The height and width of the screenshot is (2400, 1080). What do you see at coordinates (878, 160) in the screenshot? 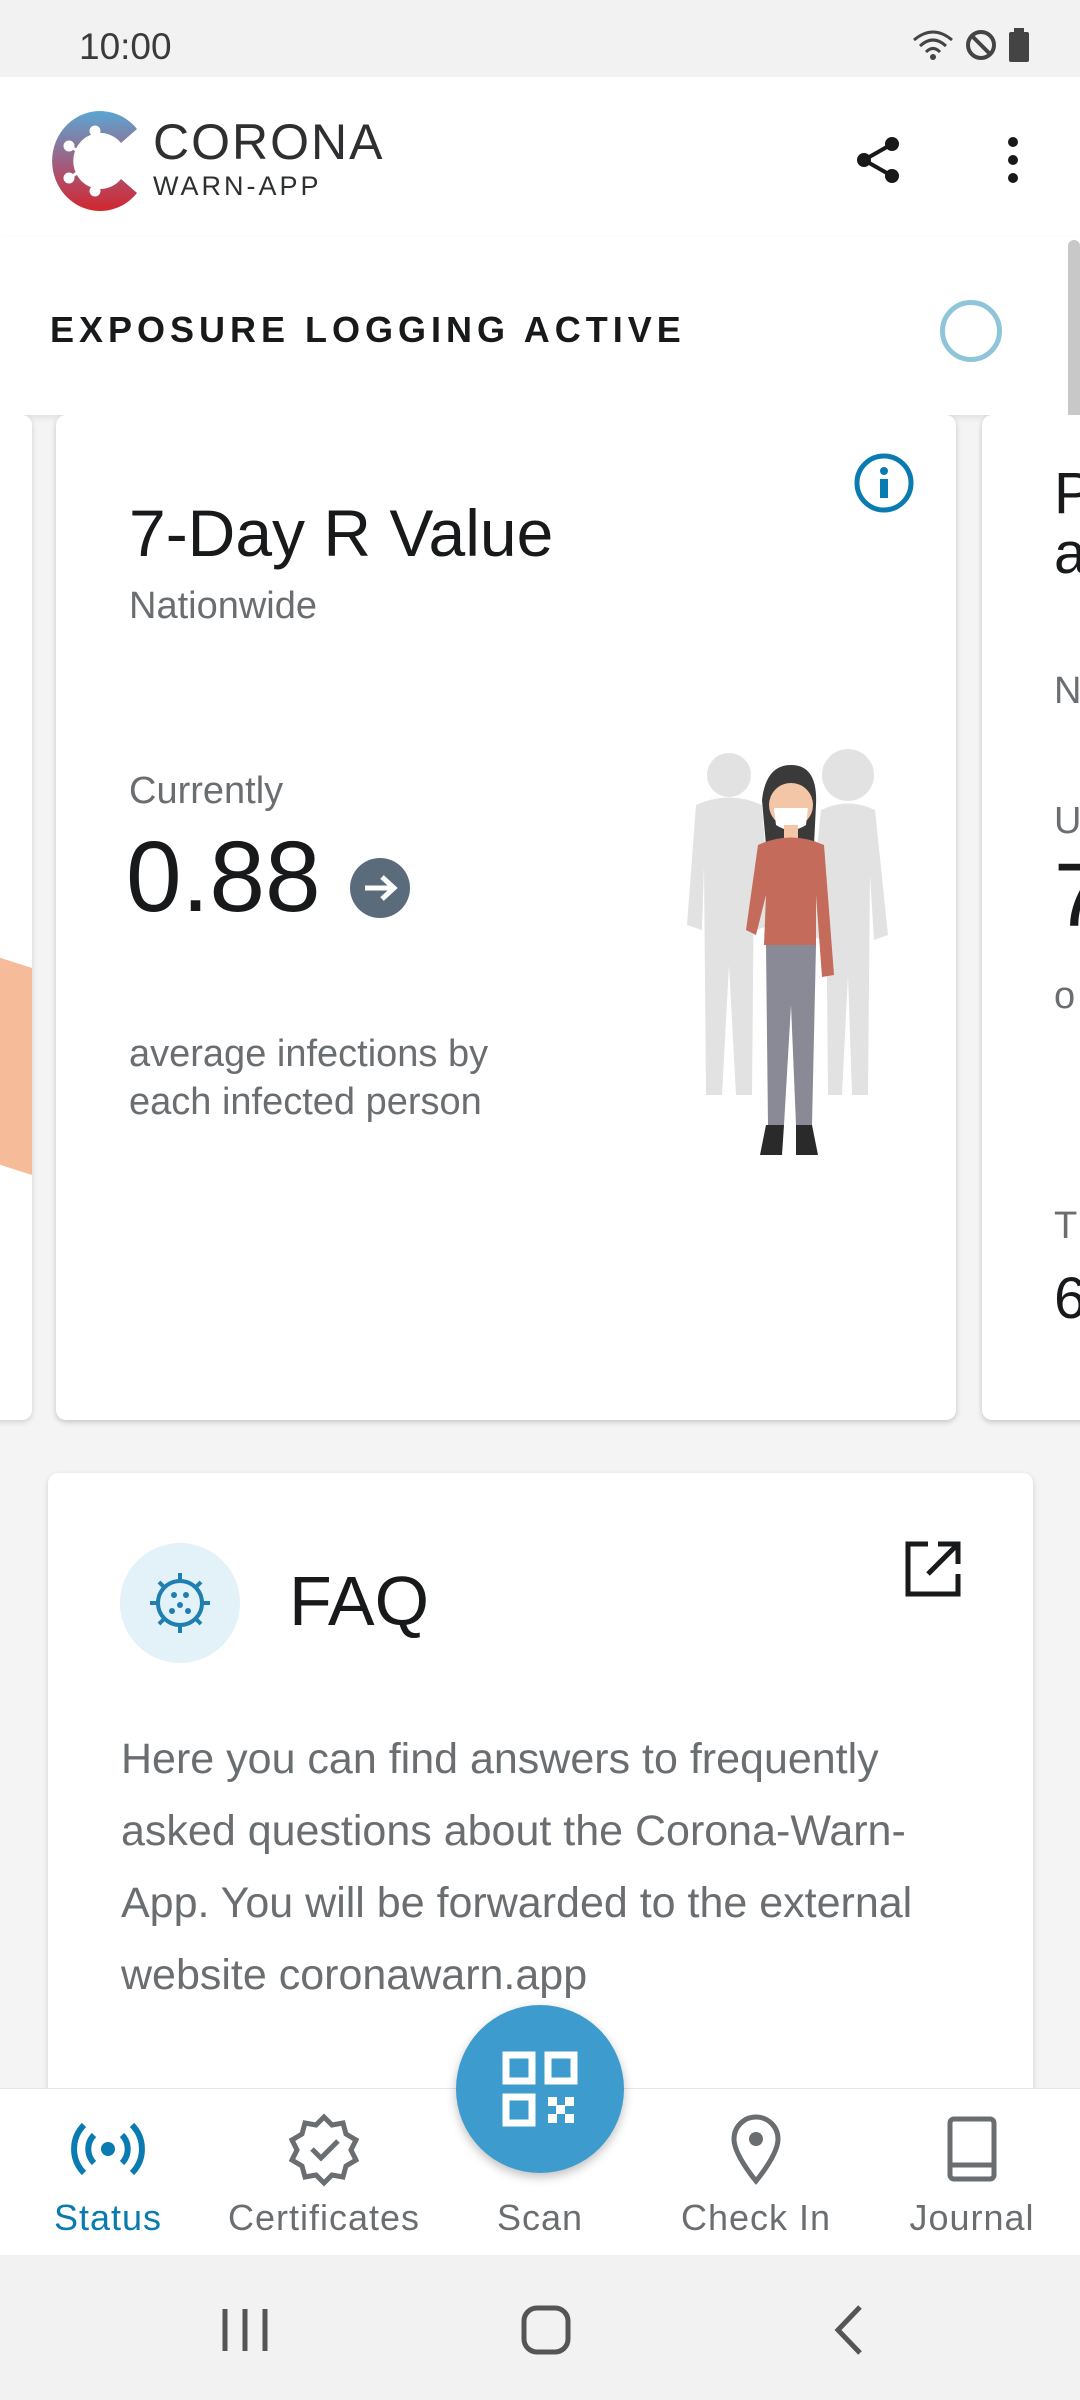
I see `share-icon` at bounding box center [878, 160].